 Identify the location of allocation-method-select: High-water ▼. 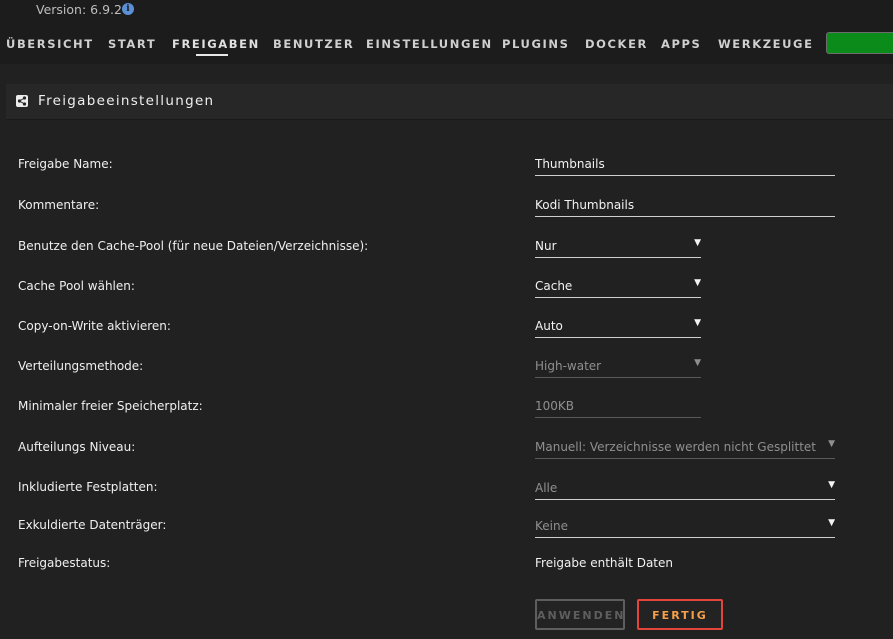
(618, 367).